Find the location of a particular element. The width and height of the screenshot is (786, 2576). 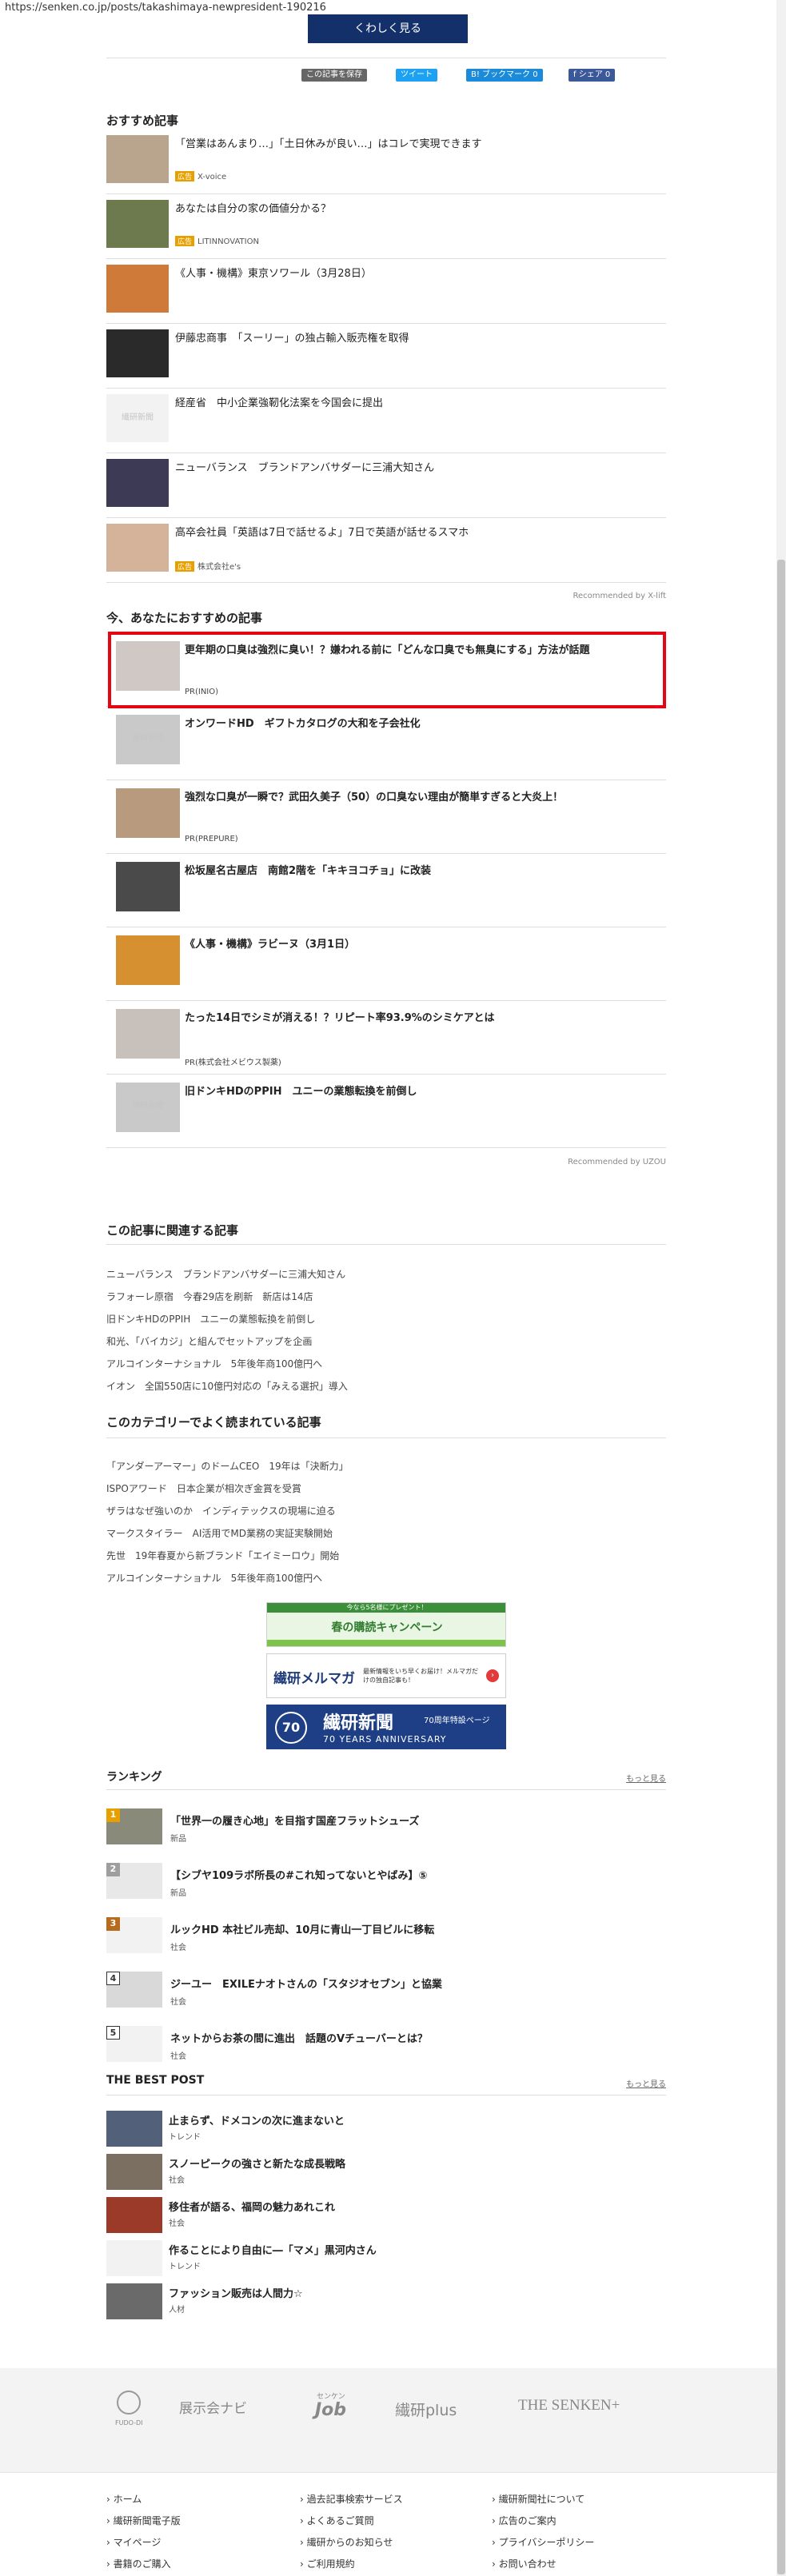

thumbnail: 5 is located at coordinates (134, 2044).